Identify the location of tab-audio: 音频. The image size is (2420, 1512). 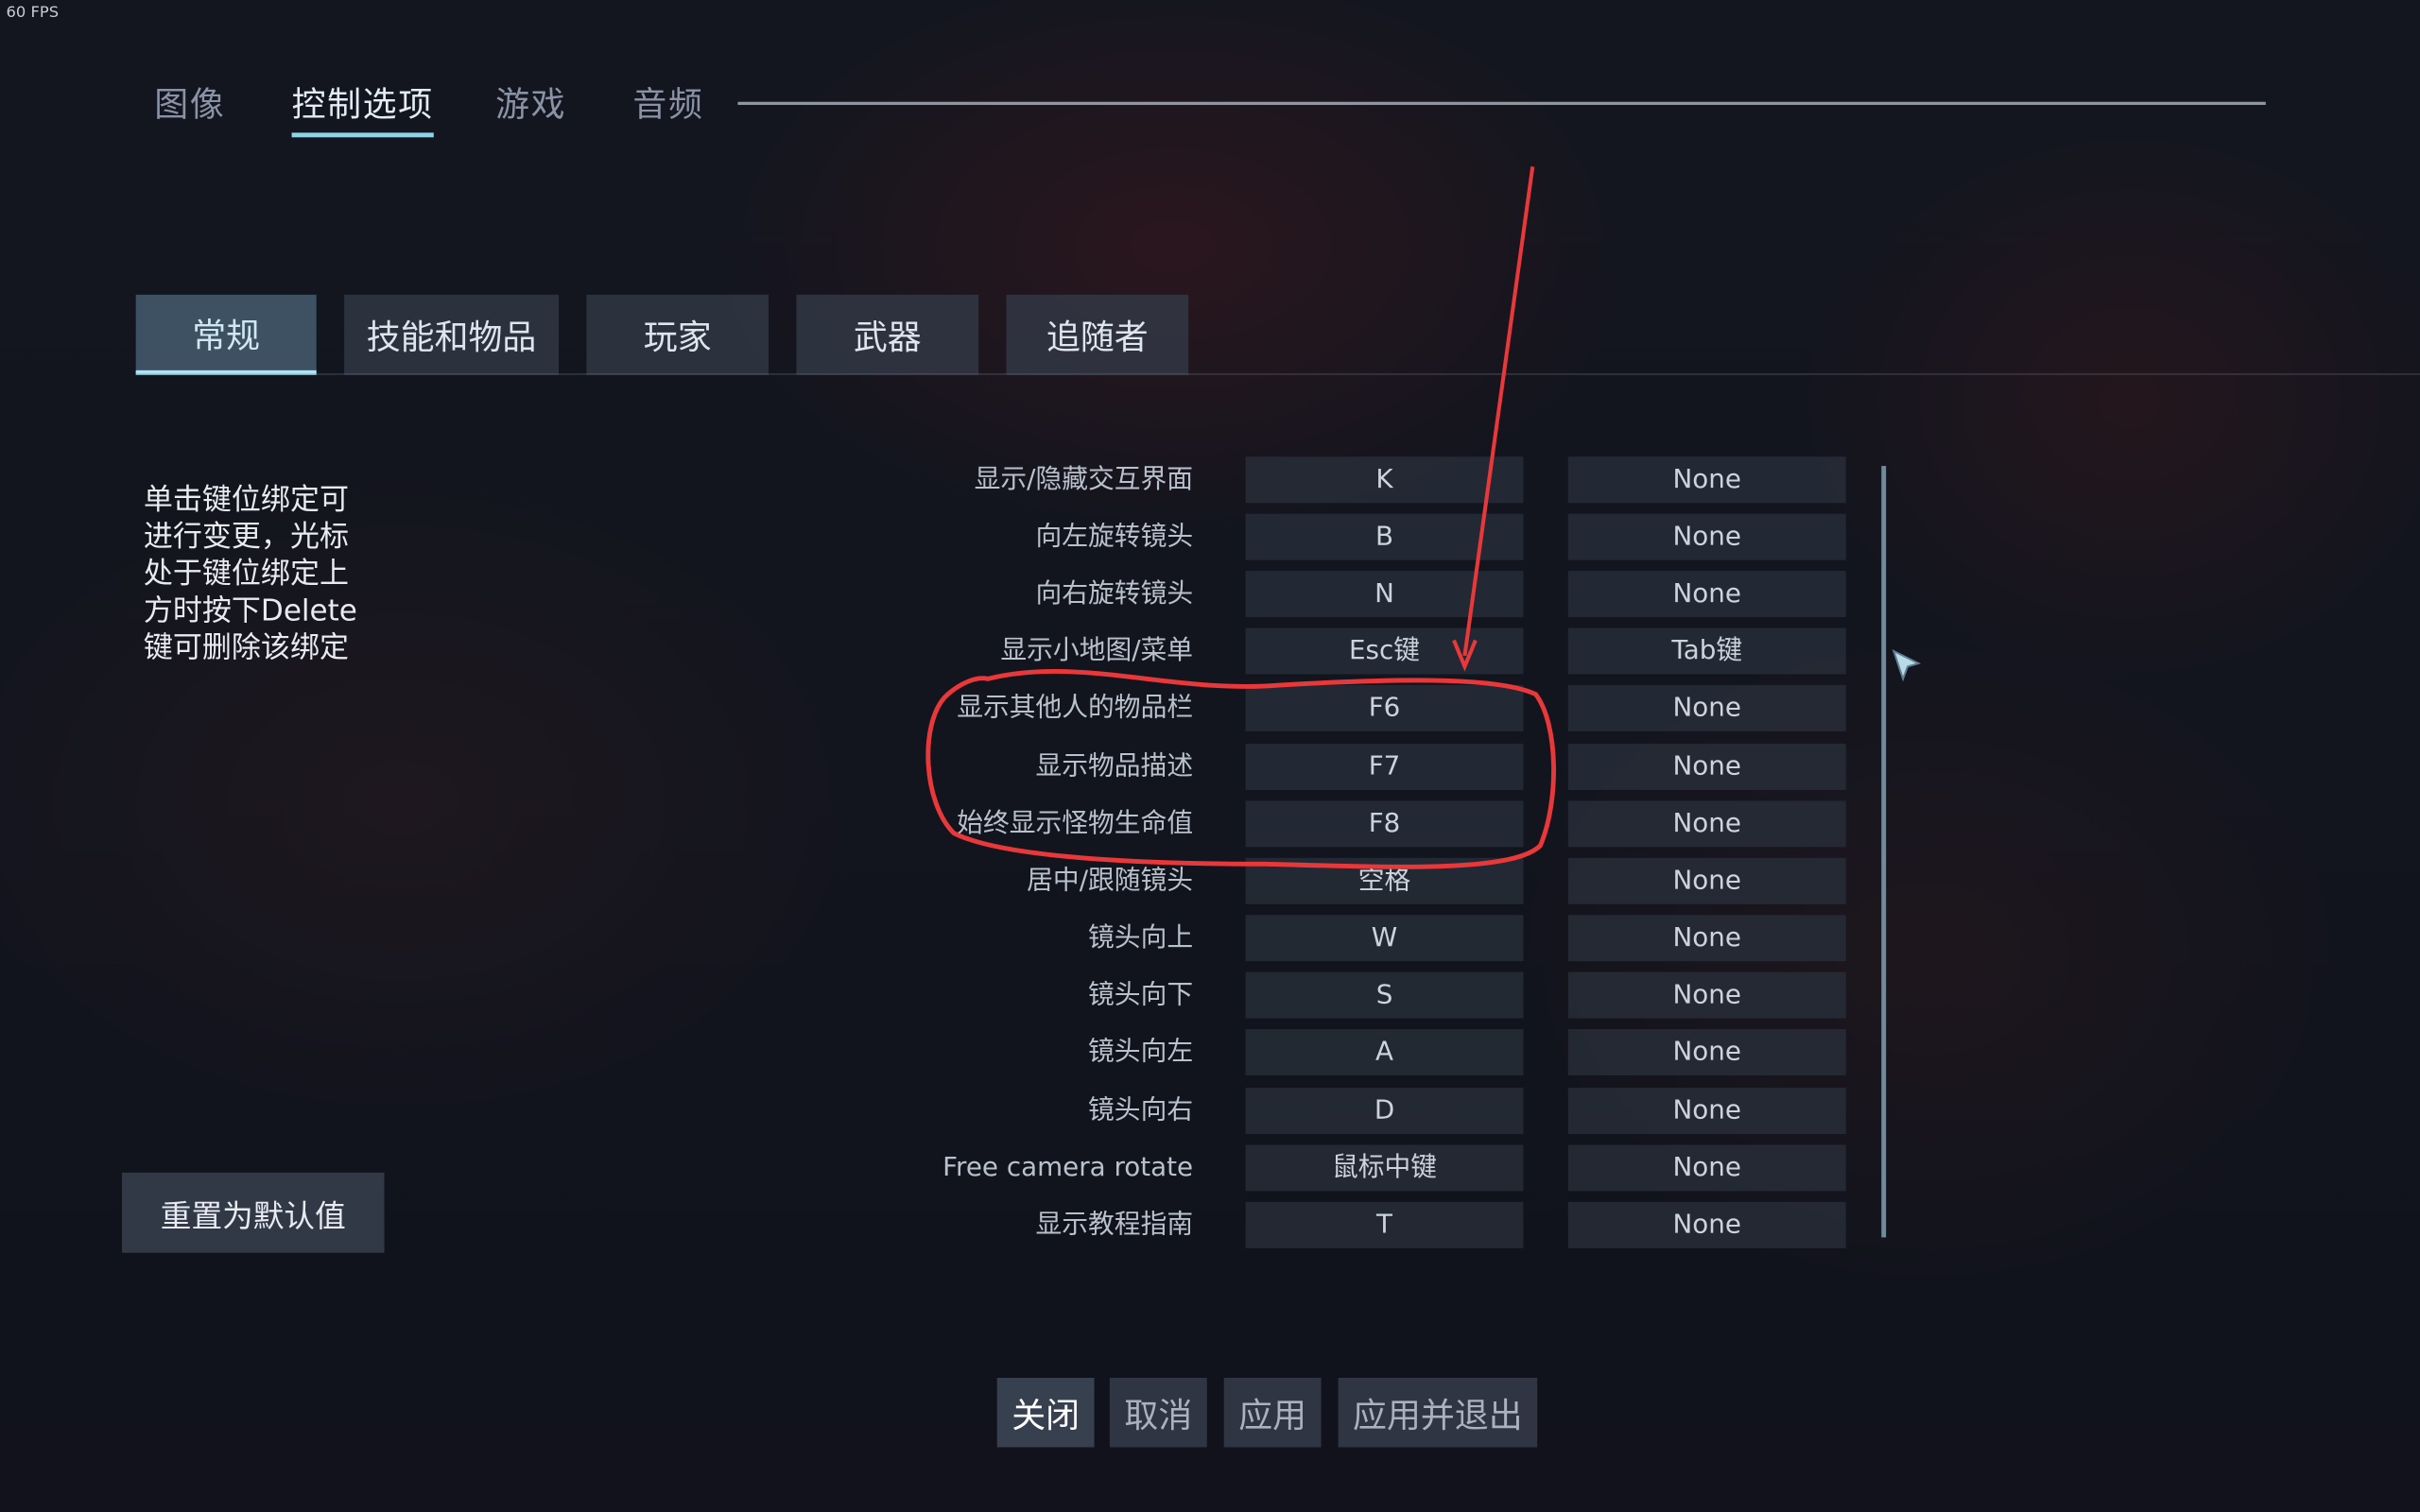
(667, 105).